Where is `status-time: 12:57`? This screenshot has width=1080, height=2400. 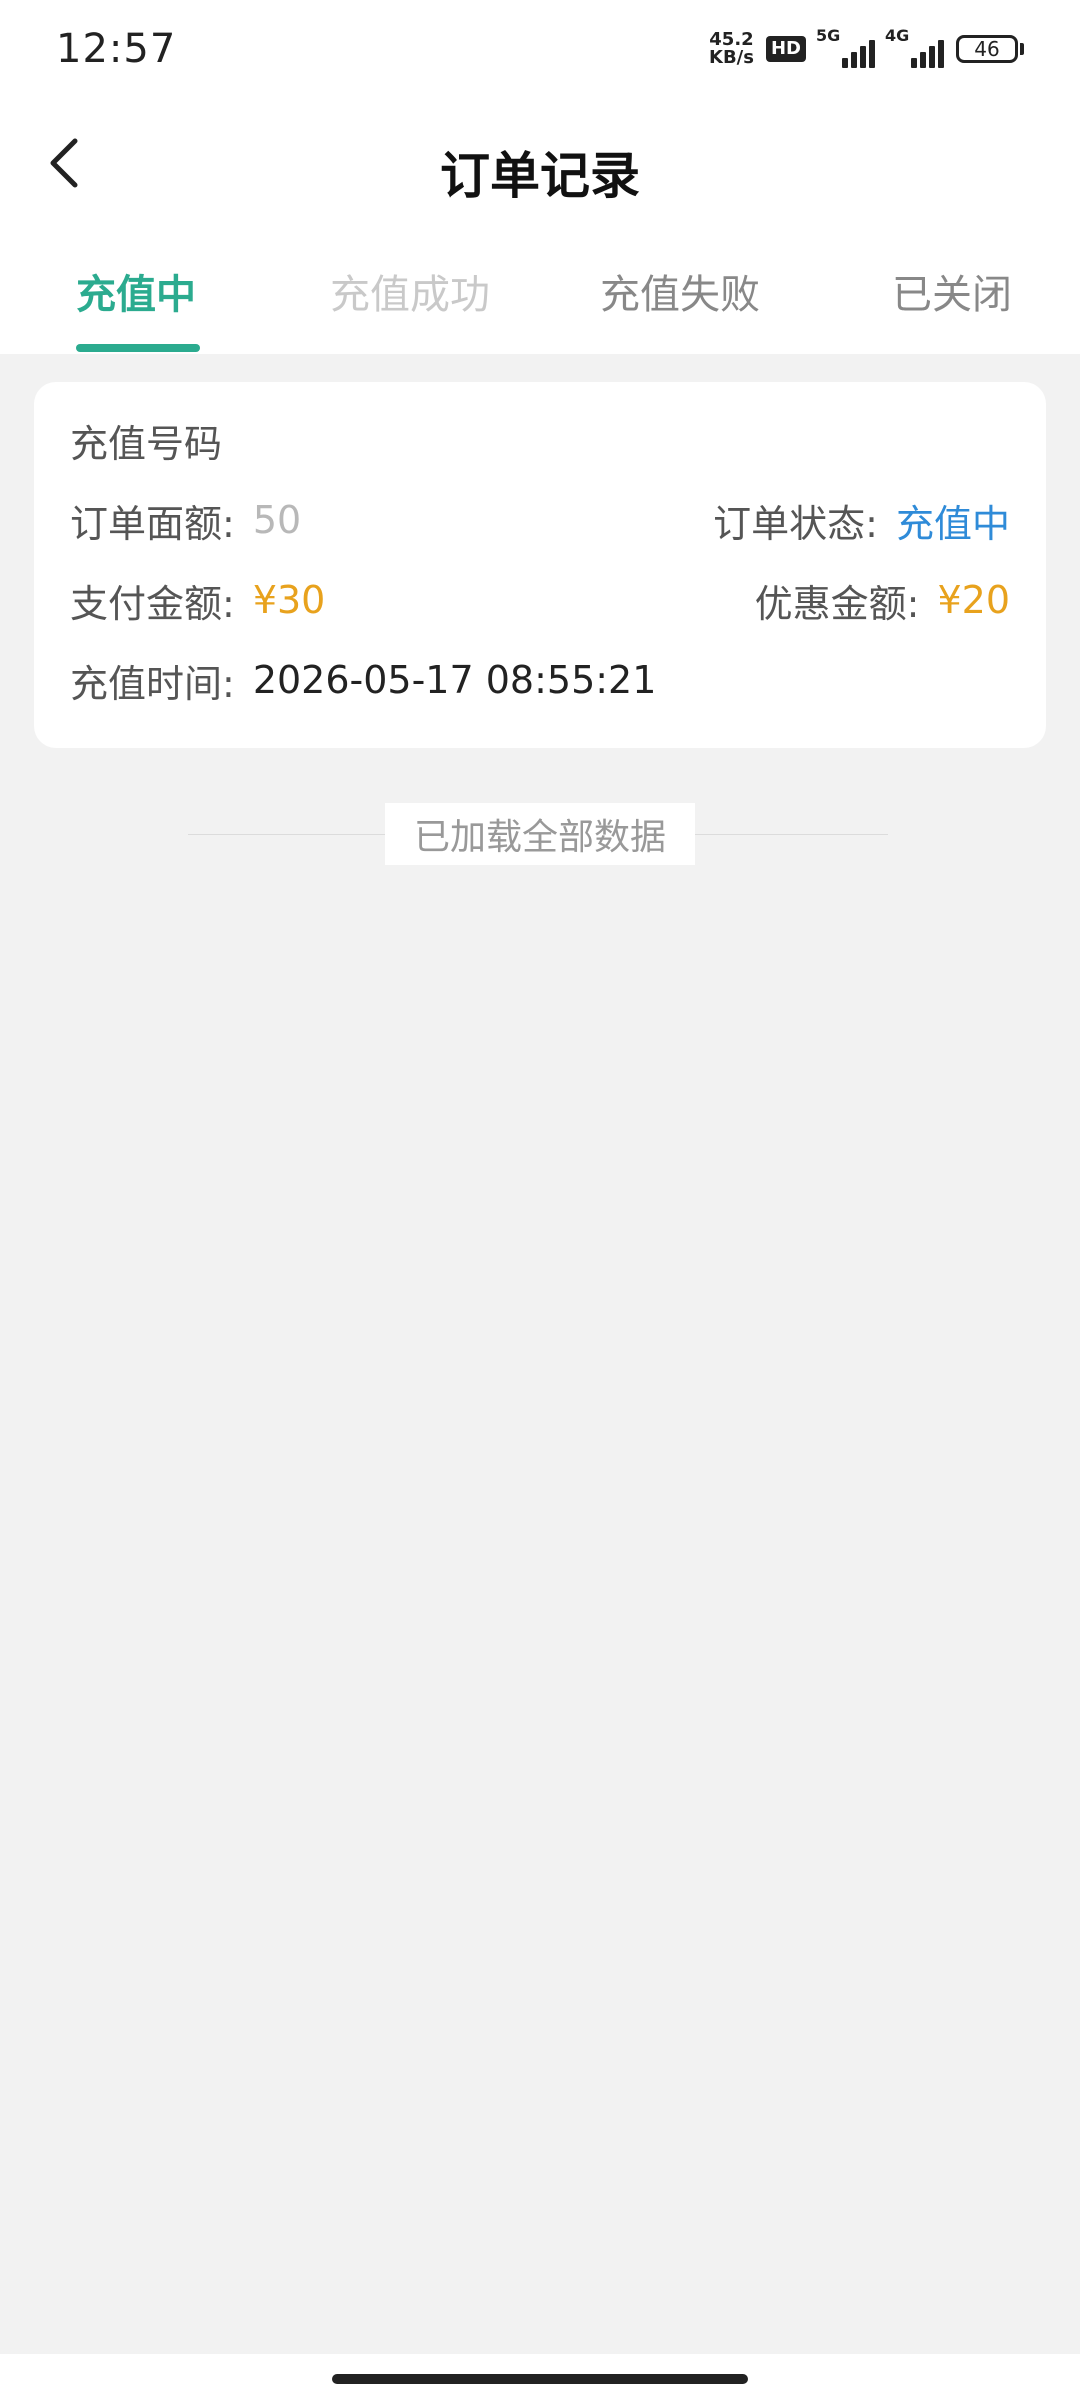 status-time: 12:57 is located at coordinates (116, 49).